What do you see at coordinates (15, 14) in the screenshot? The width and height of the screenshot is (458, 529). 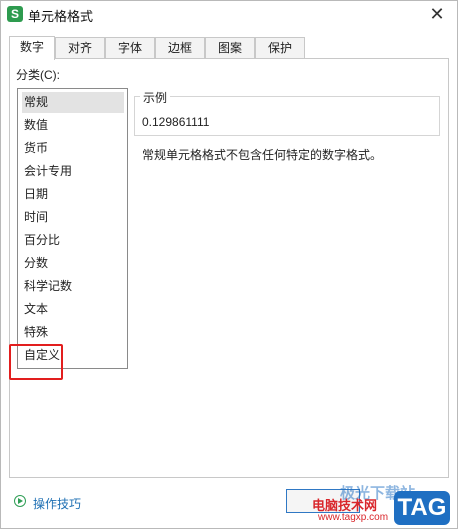 I see `wps-spreadsheet-icon: S` at bounding box center [15, 14].